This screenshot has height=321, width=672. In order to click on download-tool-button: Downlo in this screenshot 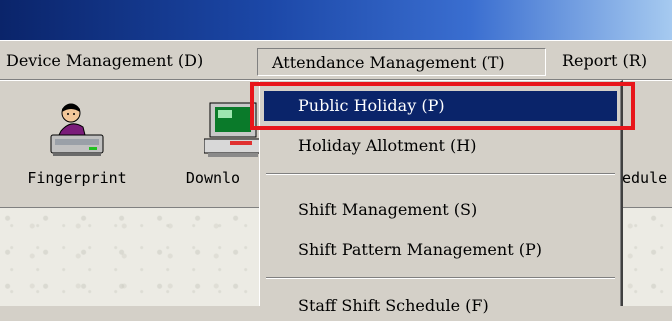, I will do `click(213, 145)`.